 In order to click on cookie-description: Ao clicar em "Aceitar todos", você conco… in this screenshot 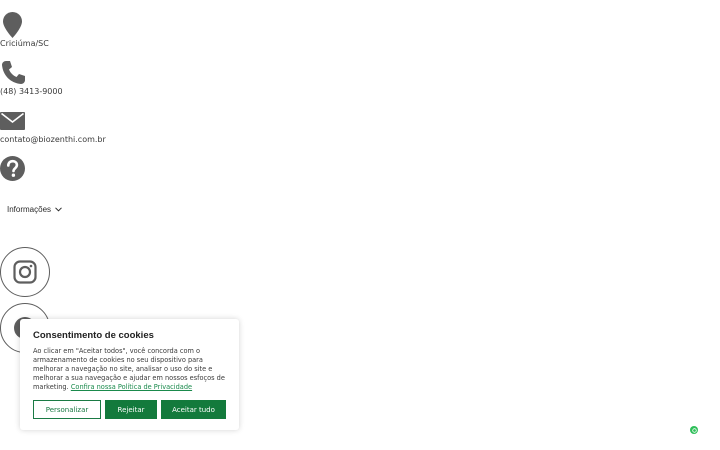, I will do `click(129, 369)`.